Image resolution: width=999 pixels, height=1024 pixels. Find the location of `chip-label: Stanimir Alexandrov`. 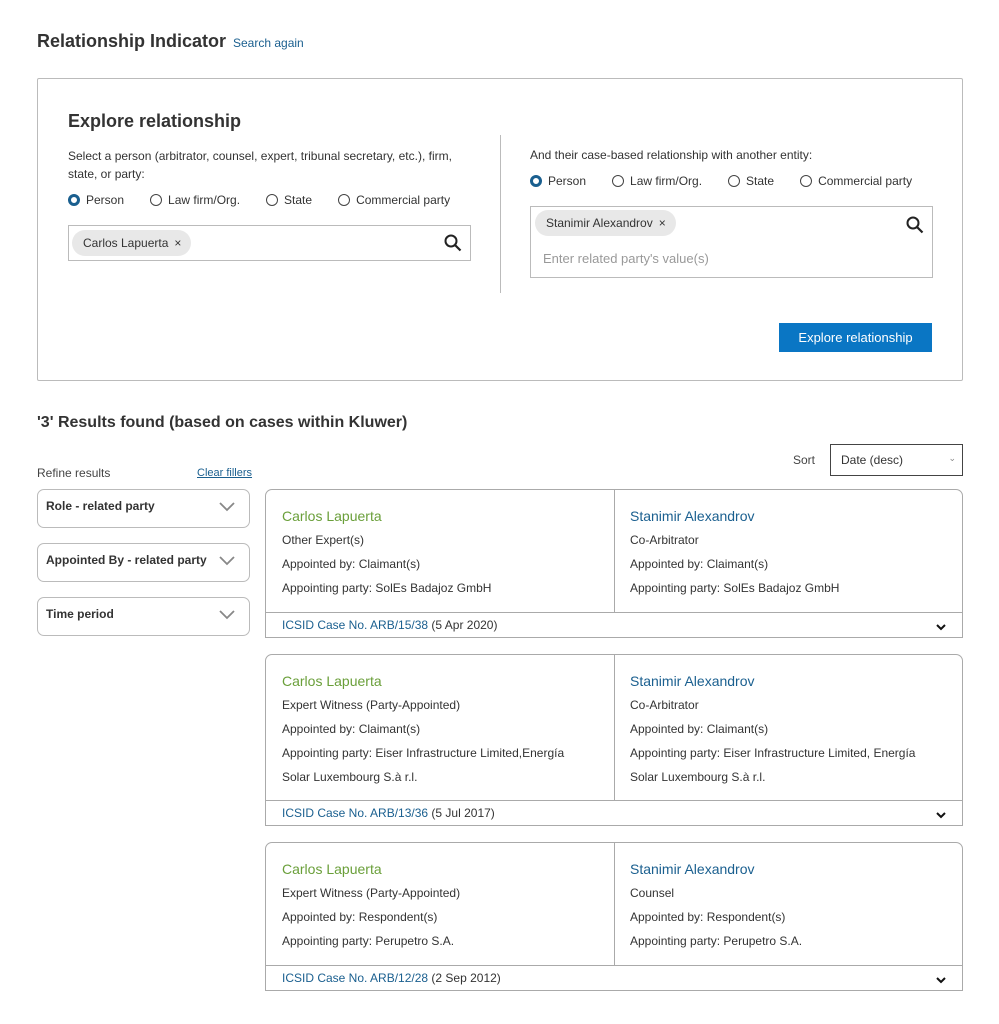

chip-label: Stanimir Alexandrov is located at coordinates (599, 223).